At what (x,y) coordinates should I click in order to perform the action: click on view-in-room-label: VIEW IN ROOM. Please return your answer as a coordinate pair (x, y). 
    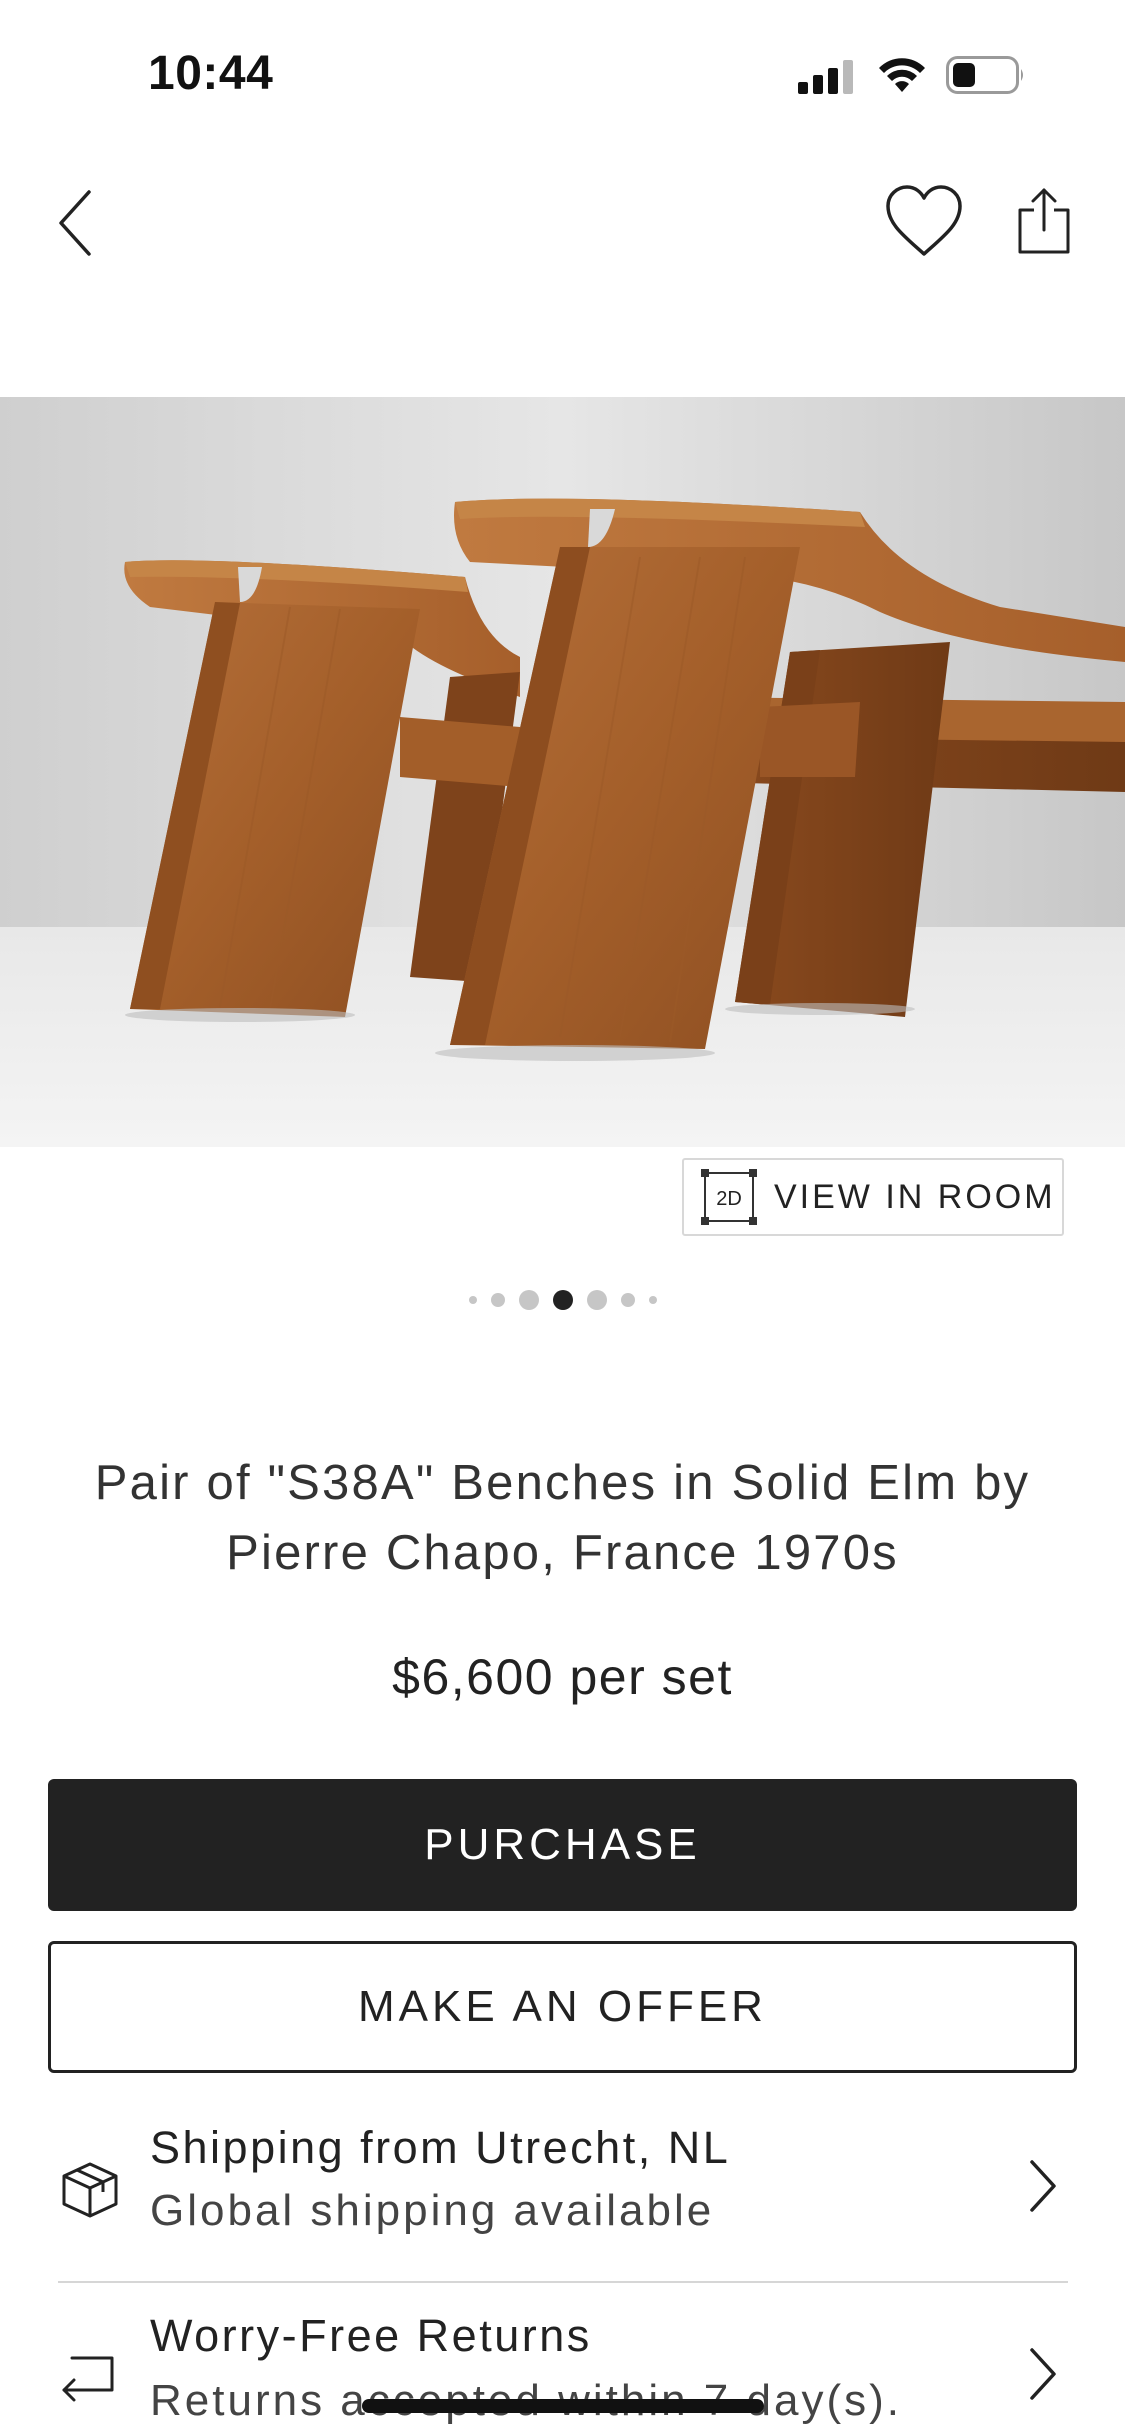
    Looking at the image, I should click on (915, 1196).